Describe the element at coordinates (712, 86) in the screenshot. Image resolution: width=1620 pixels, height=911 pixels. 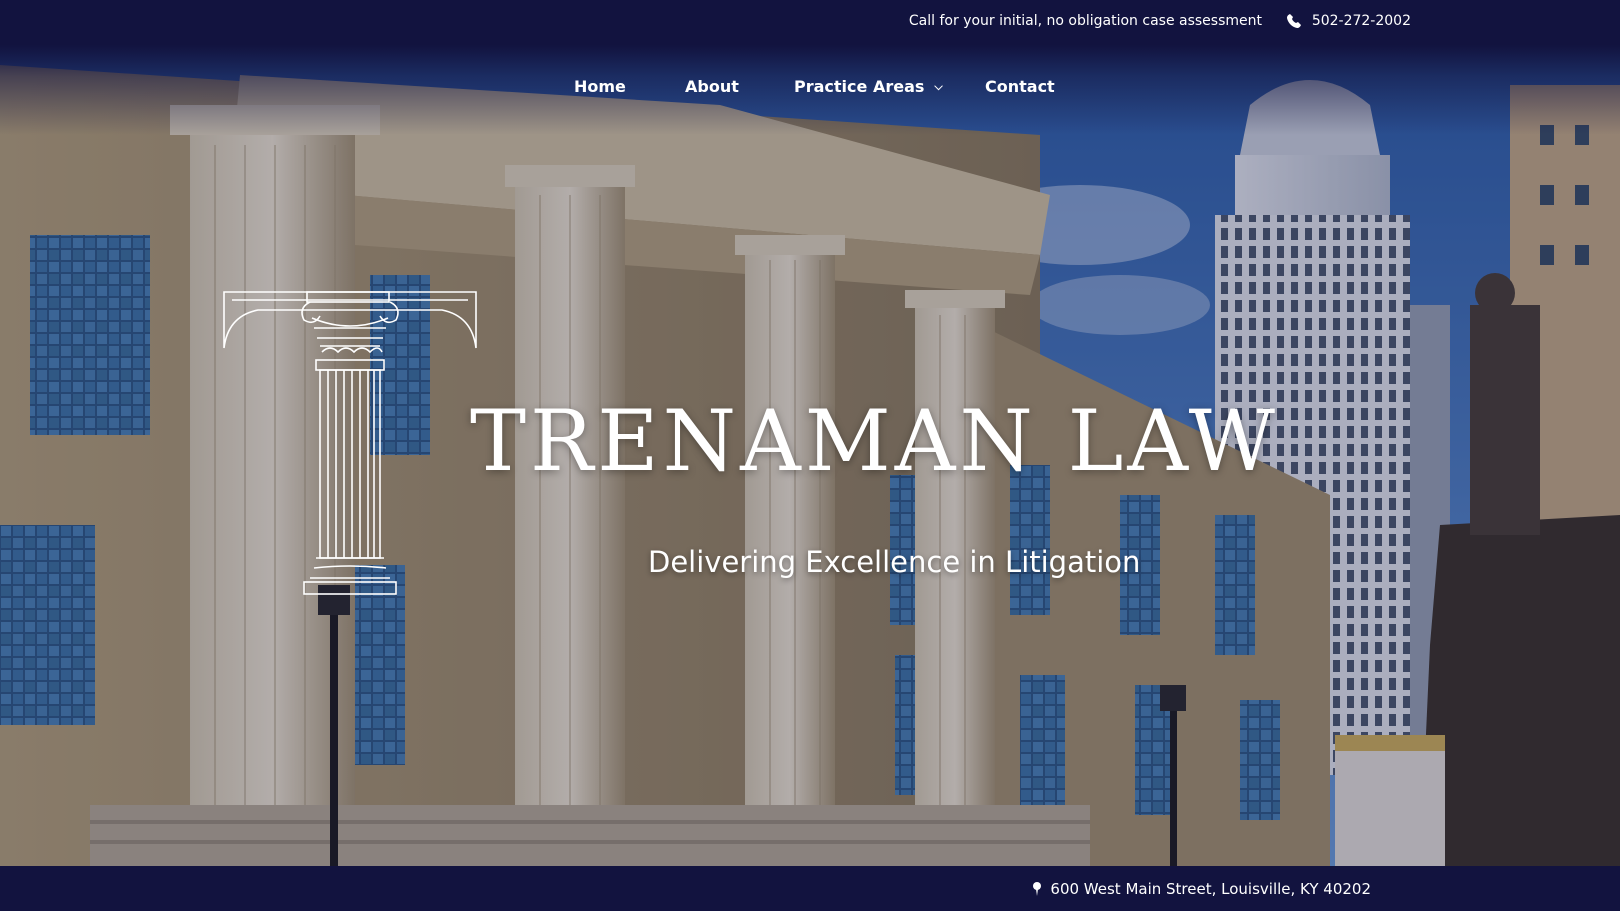
I see `nav-item-about: About` at that location.